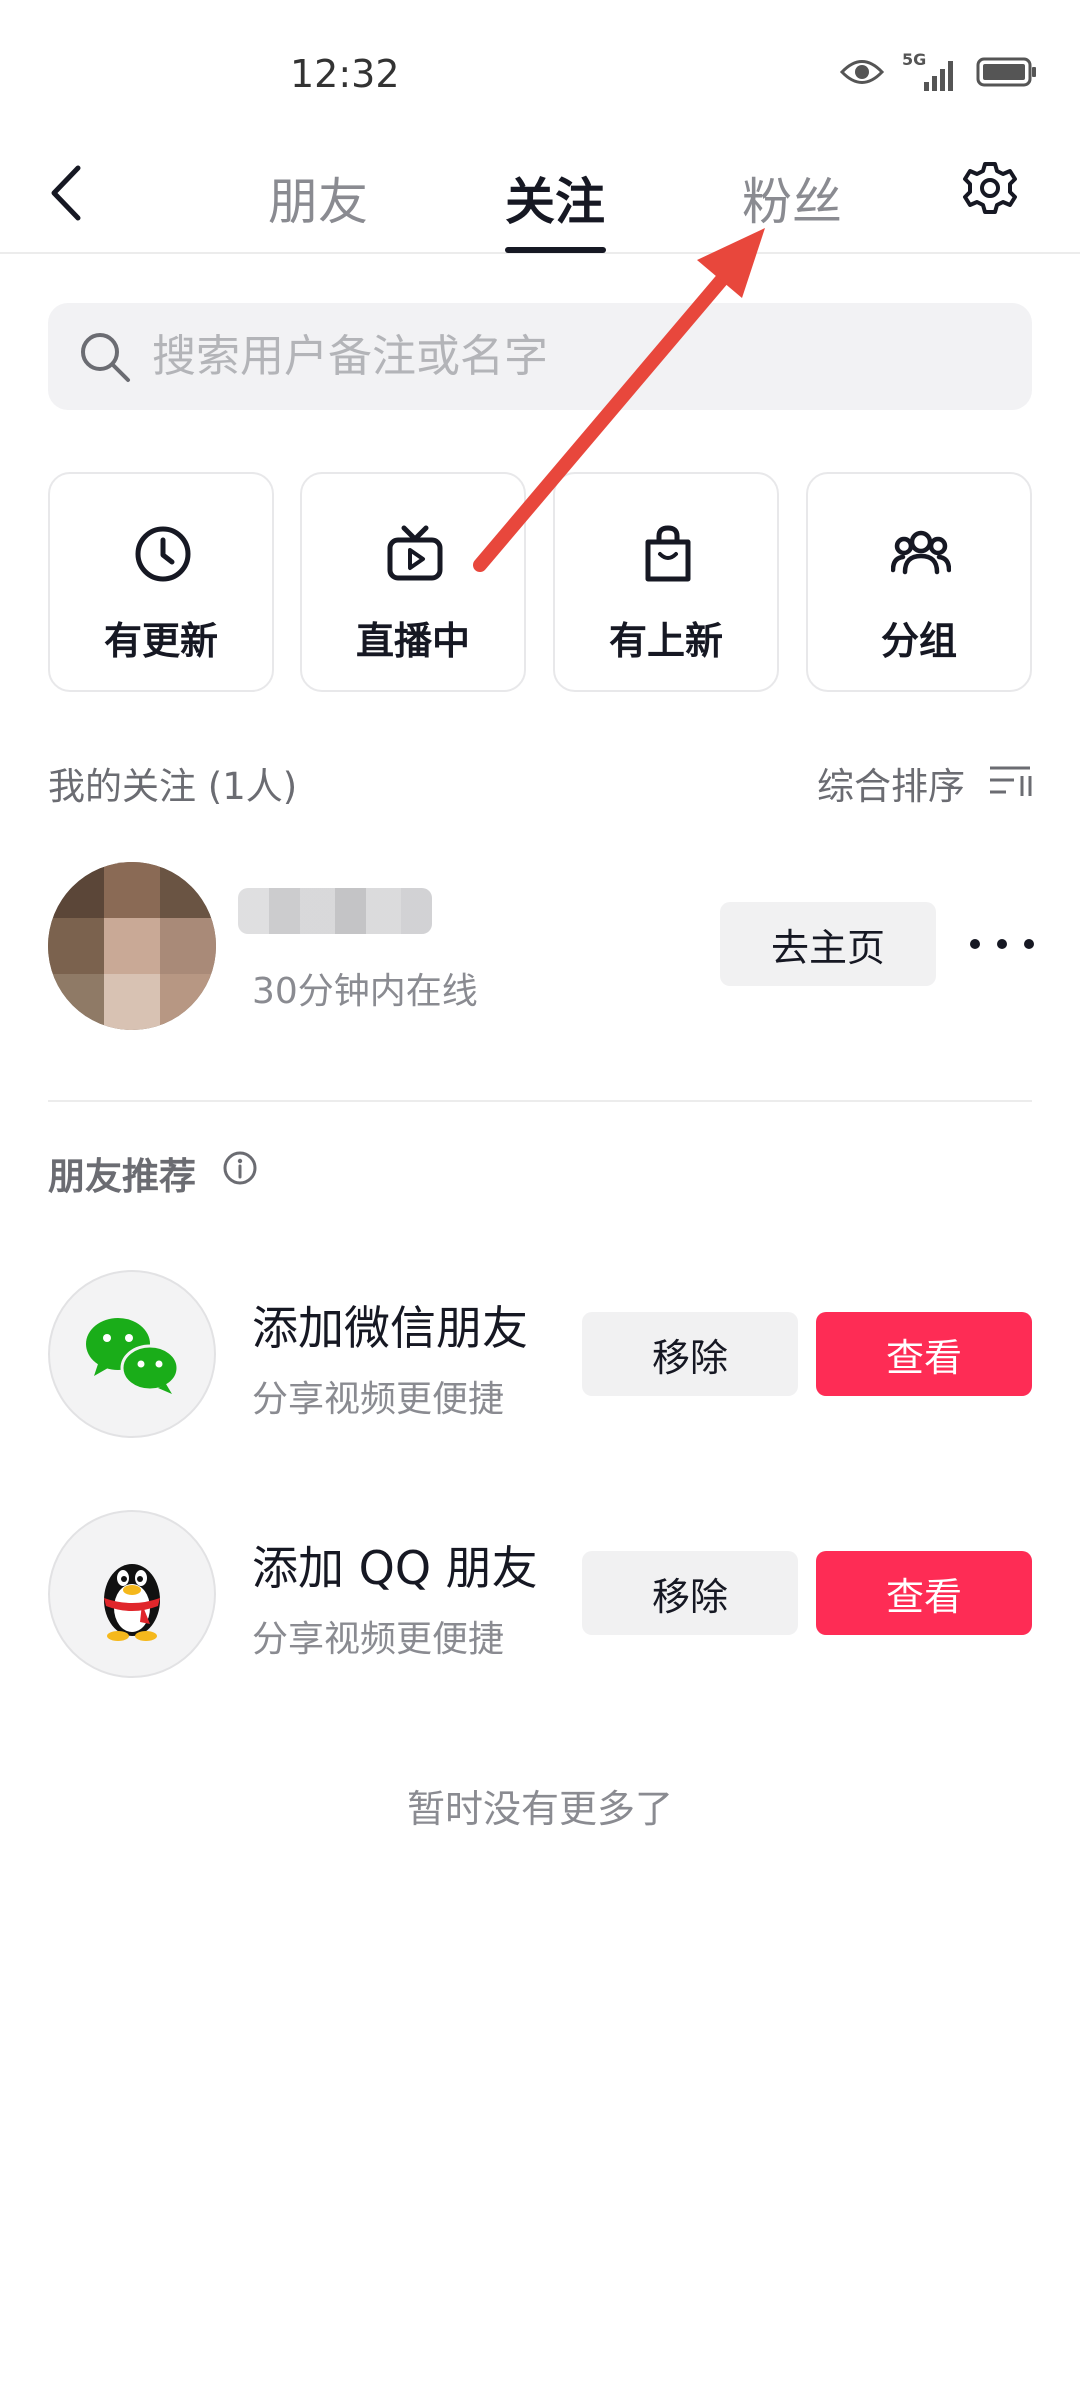  What do you see at coordinates (540, 1101) in the screenshot?
I see `section-divider` at bounding box center [540, 1101].